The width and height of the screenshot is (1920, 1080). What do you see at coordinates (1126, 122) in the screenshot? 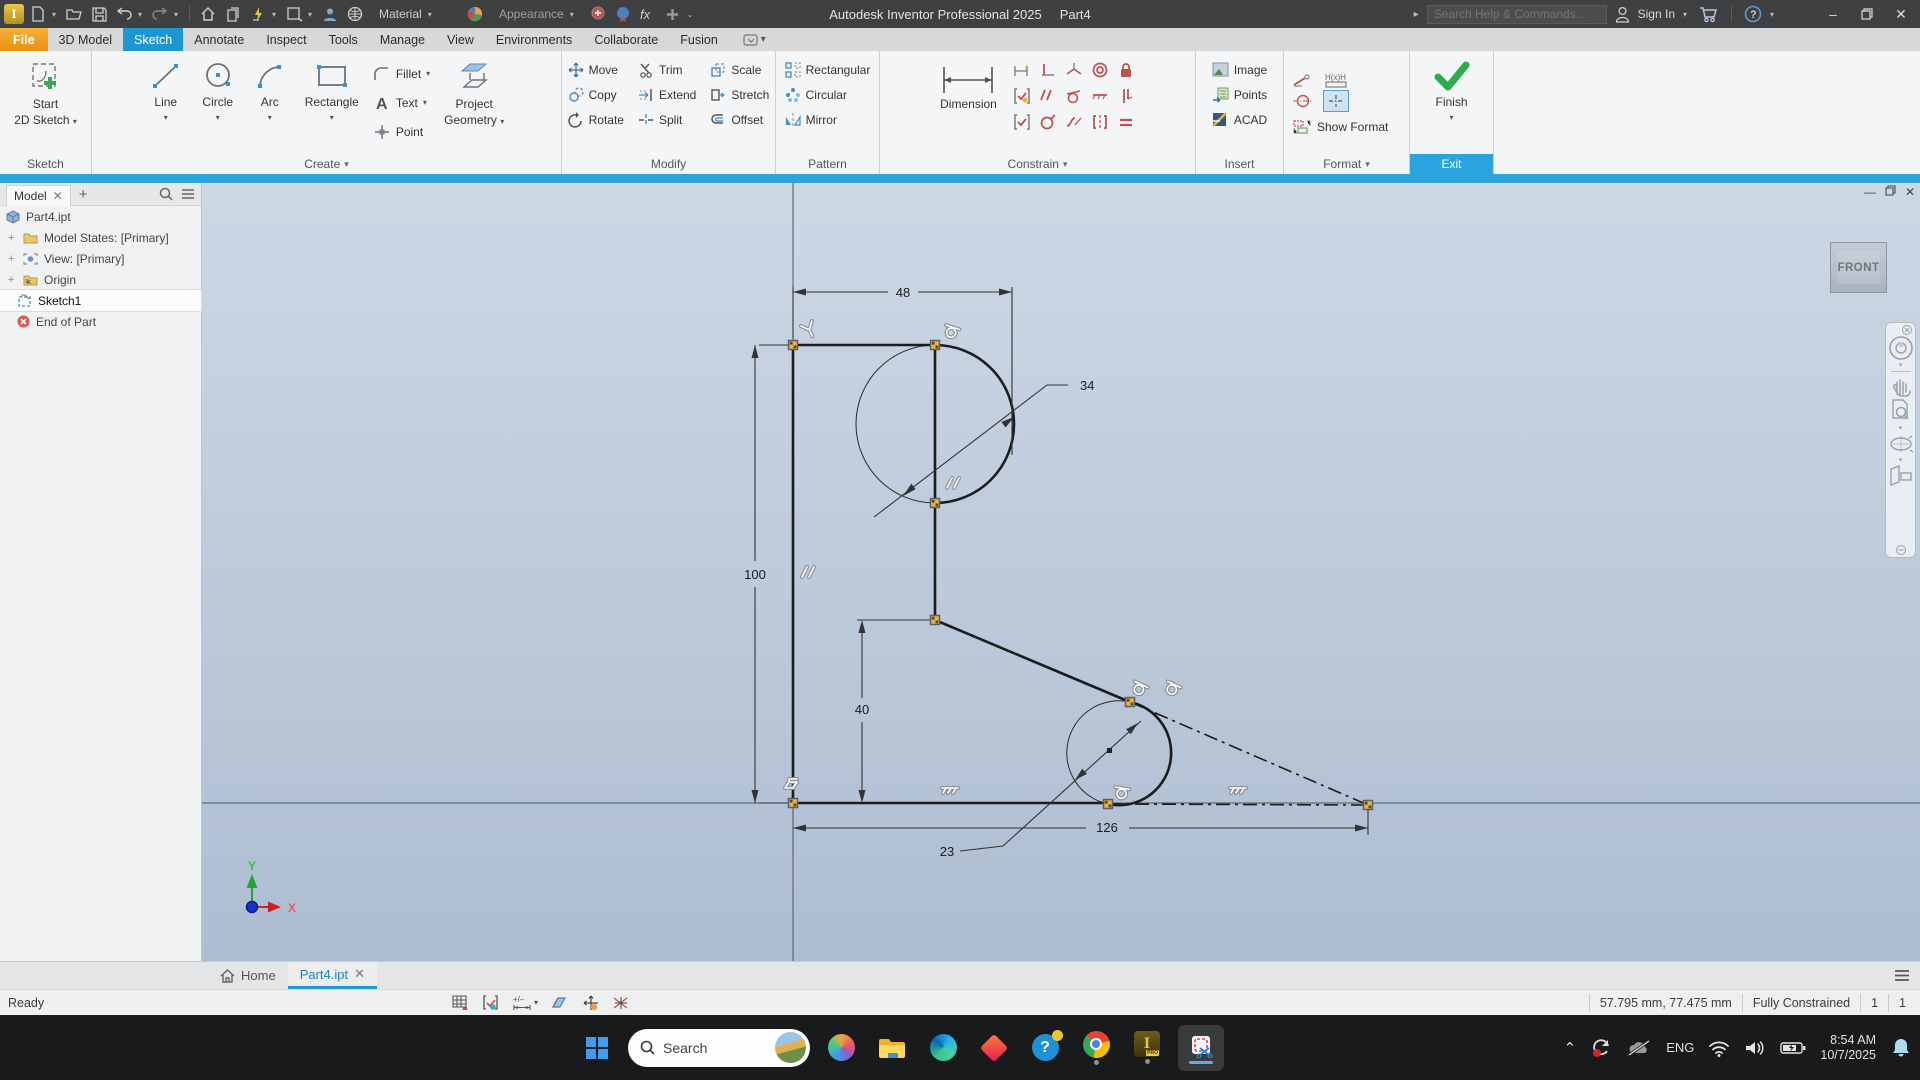
I see `equal-constraint-button` at bounding box center [1126, 122].